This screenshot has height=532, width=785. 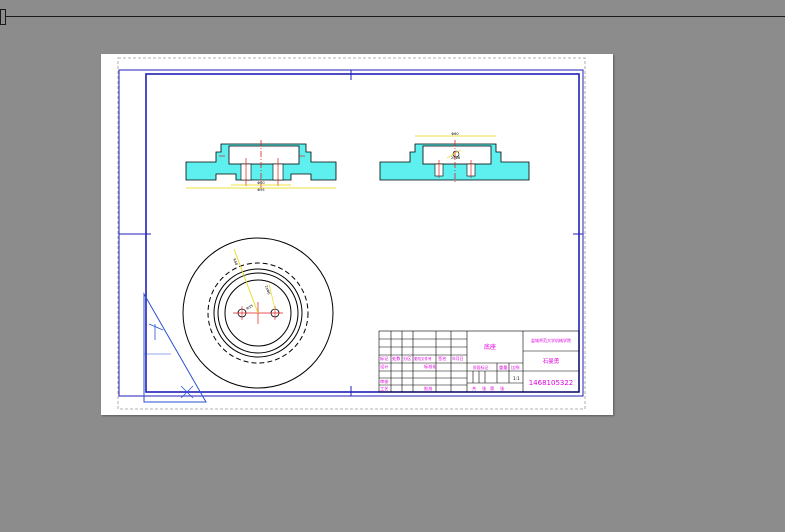 I want to click on scale-value: 1:1, so click(x=516, y=378).